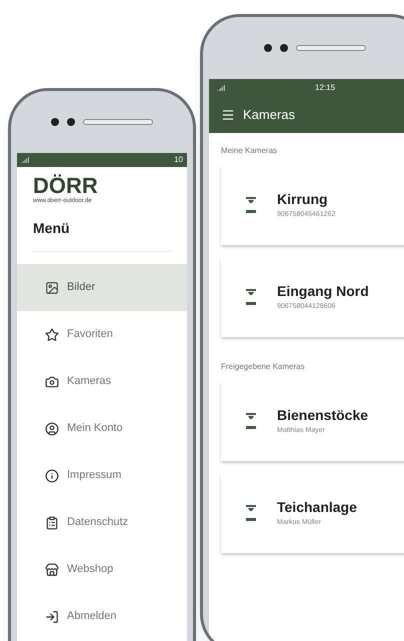 The image size is (404, 641). What do you see at coordinates (323, 292) in the screenshot?
I see `camera-name: Eingang Nord` at bounding box center [323, 292].